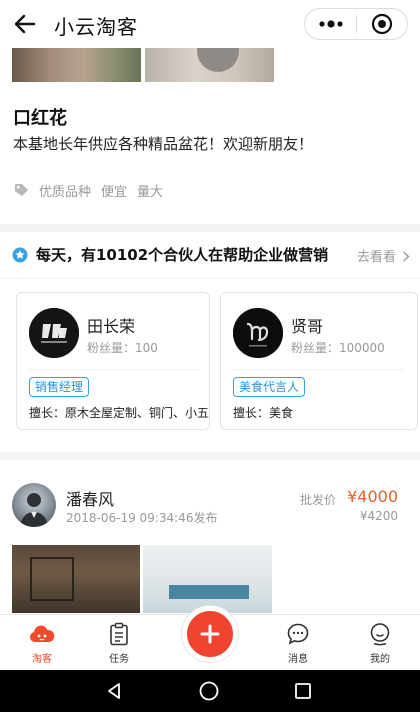 This screenshot has height=712, width=420. I want to click on partner-skill: 擅长：美食, so click(263, 413).